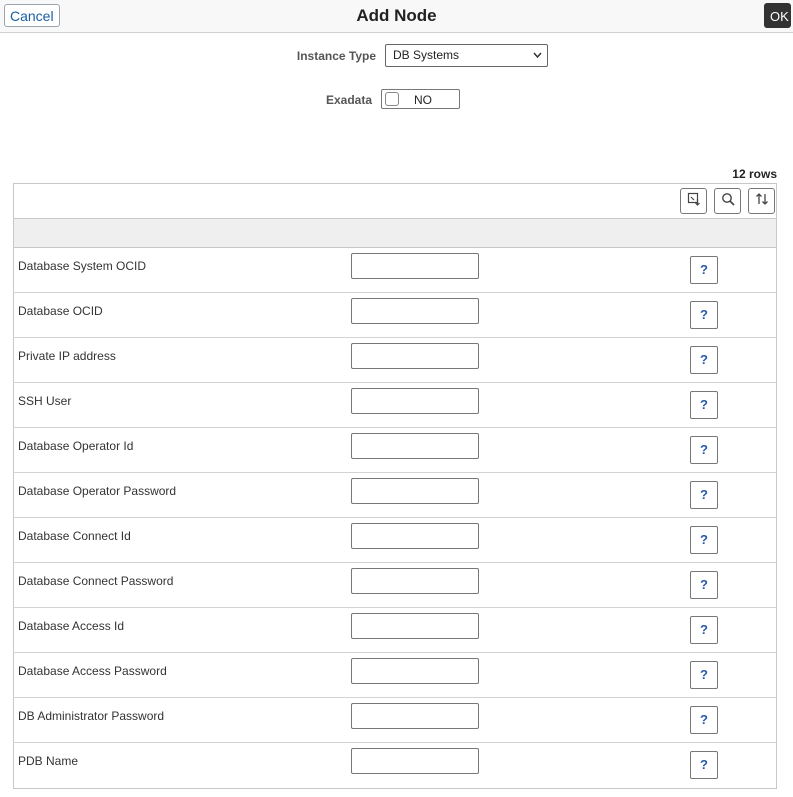 The image size is (793, 797). What do you see at coordinates (82, 266) in the screenshot?
I see `row-label: Database System OCID` at bounding box center [82, 266].